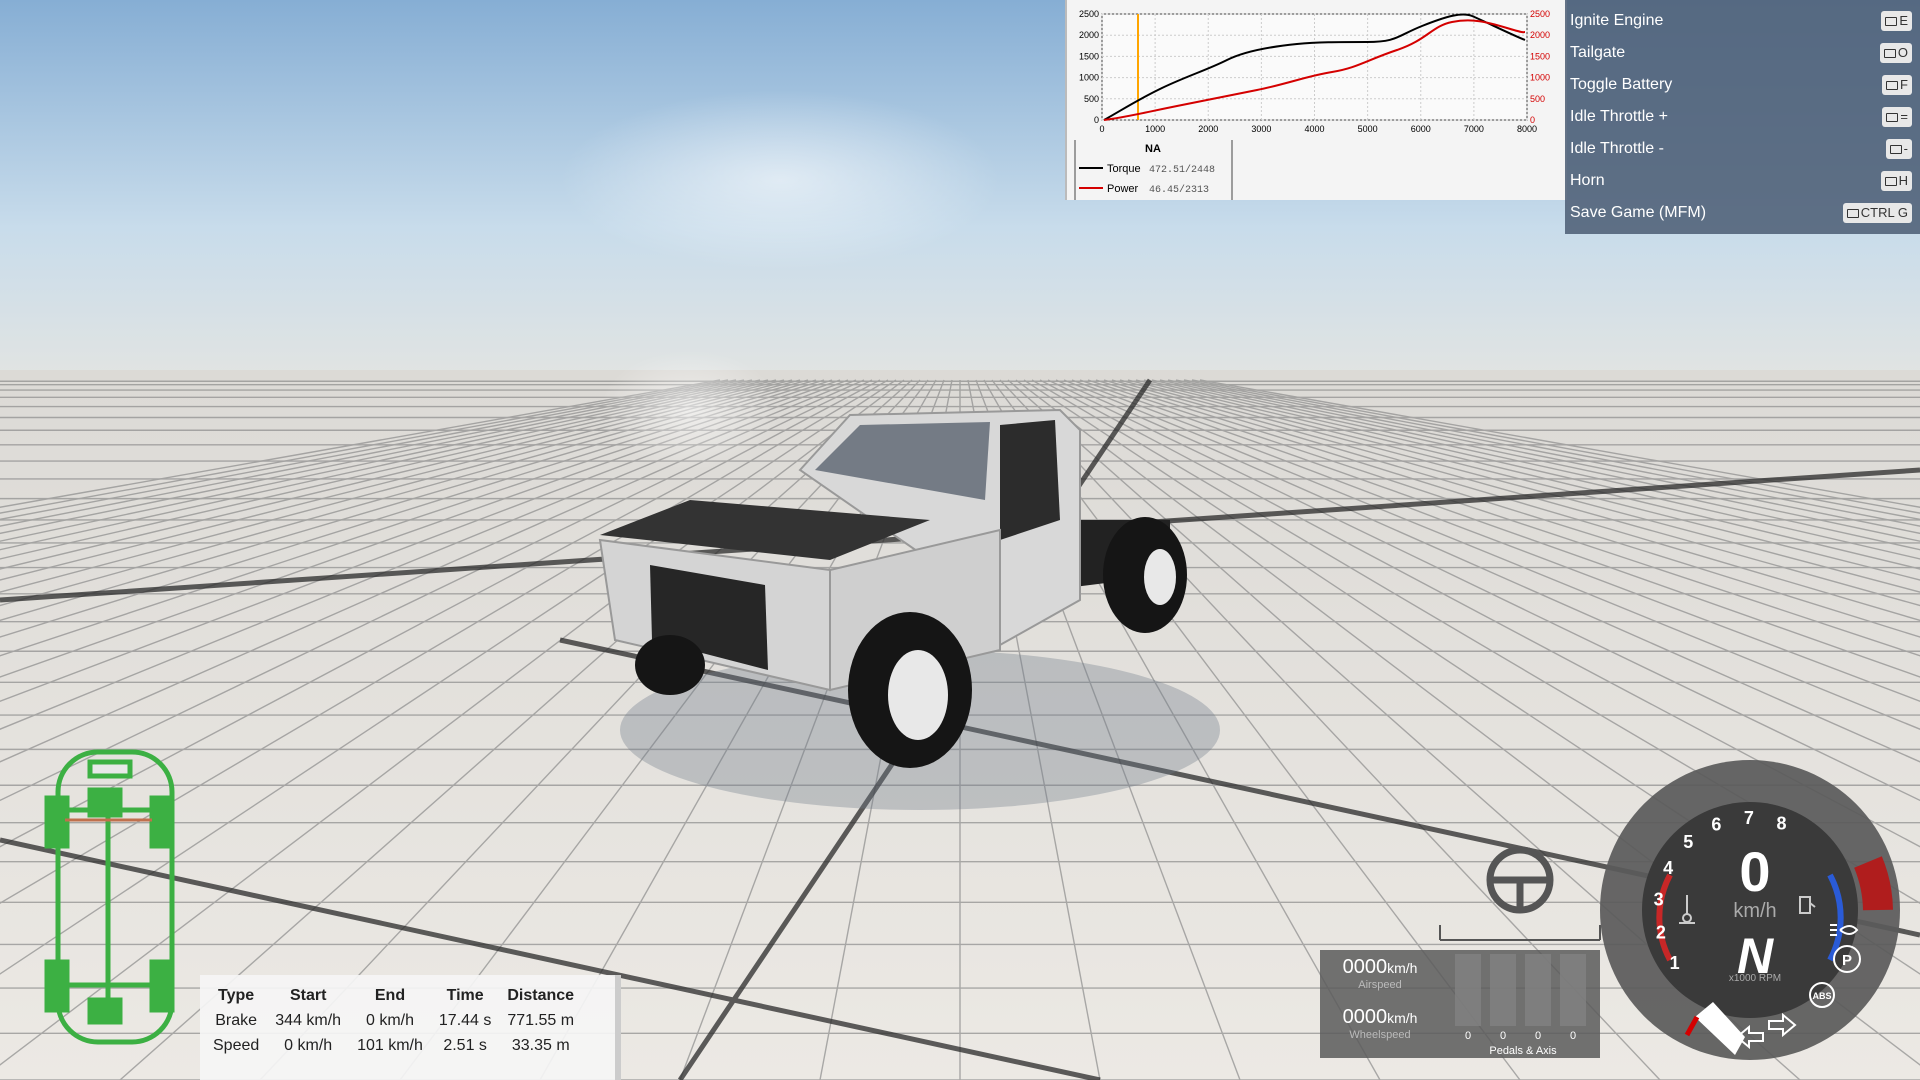 The image size is (1920, 1080). I want to click on airspeed-readout: 0000km/h Airspeed, so click(1380, 973).